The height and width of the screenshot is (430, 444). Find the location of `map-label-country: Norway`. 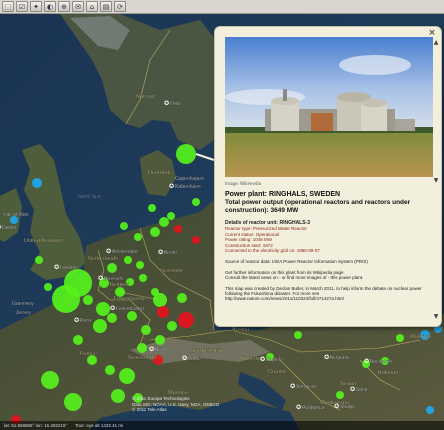

map-label-country: Norway is located at coordinates (145, 97).